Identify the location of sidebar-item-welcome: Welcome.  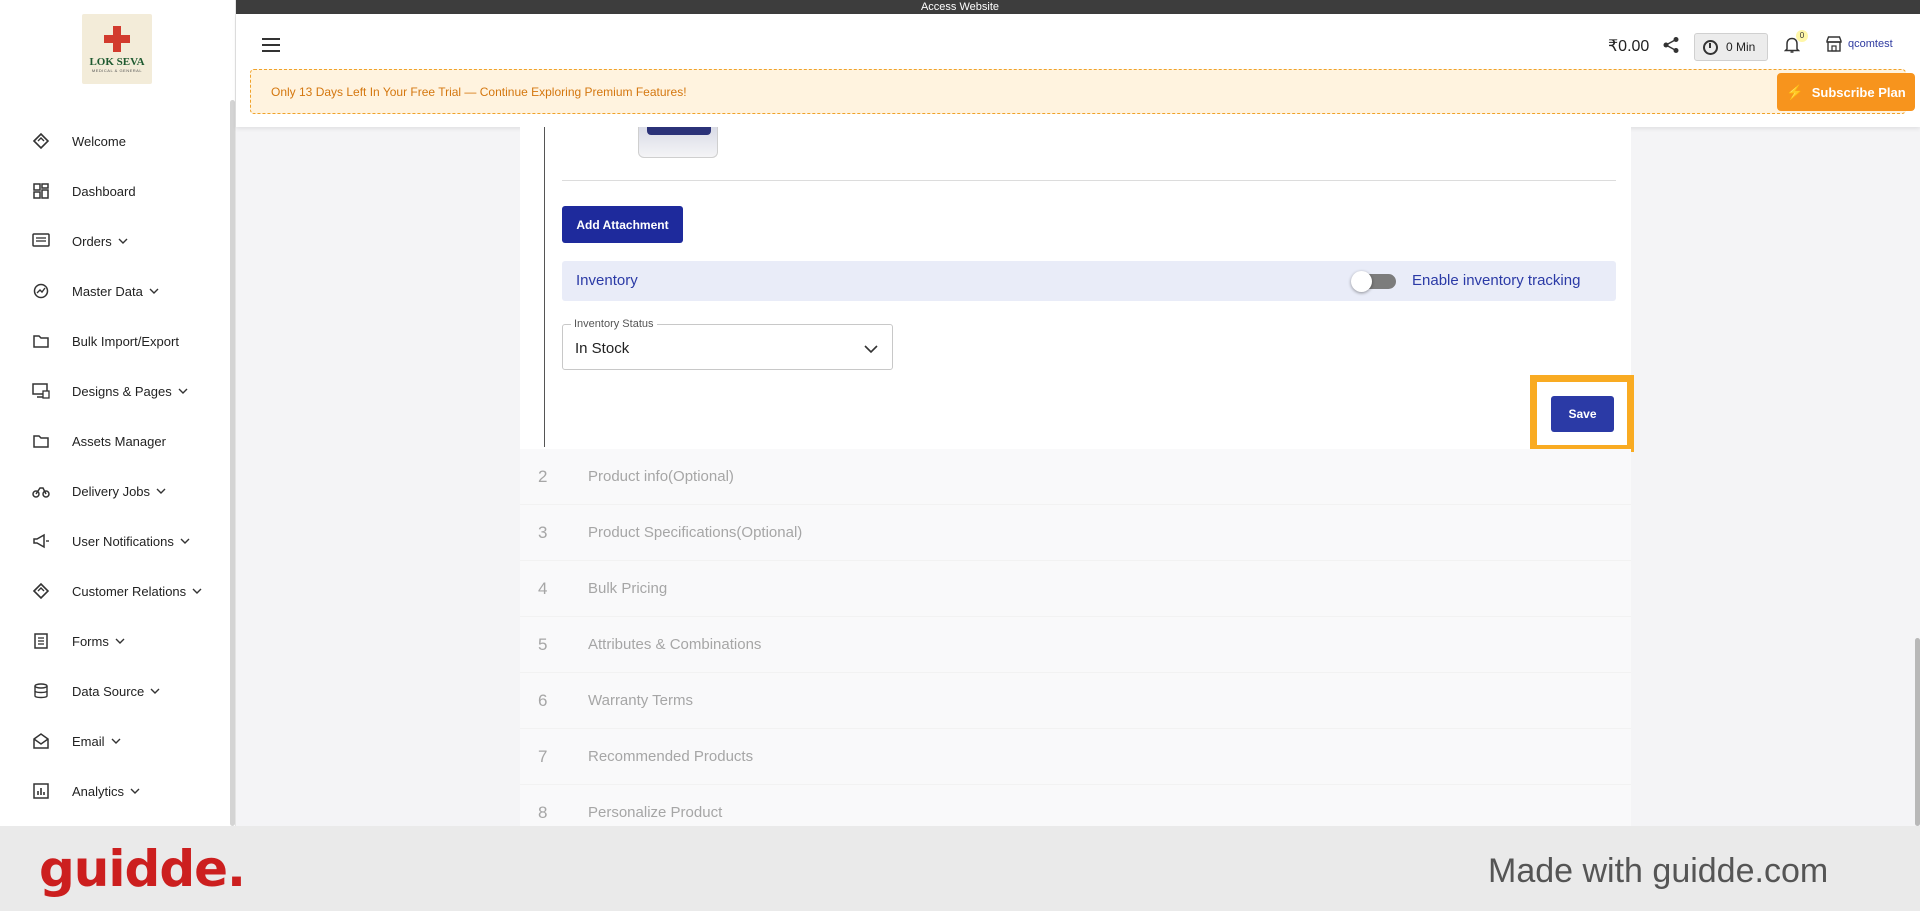
(115, 141).